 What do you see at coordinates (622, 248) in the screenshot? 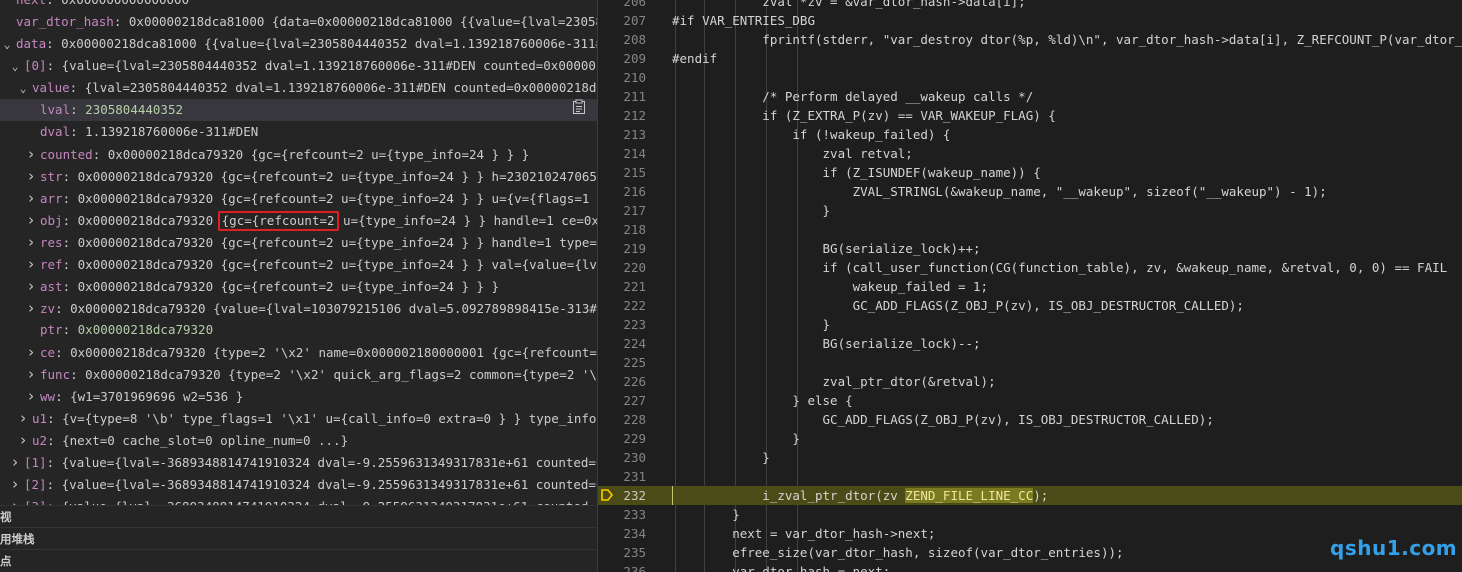
I see `line-number: 219` at bounding box center [622, 248].